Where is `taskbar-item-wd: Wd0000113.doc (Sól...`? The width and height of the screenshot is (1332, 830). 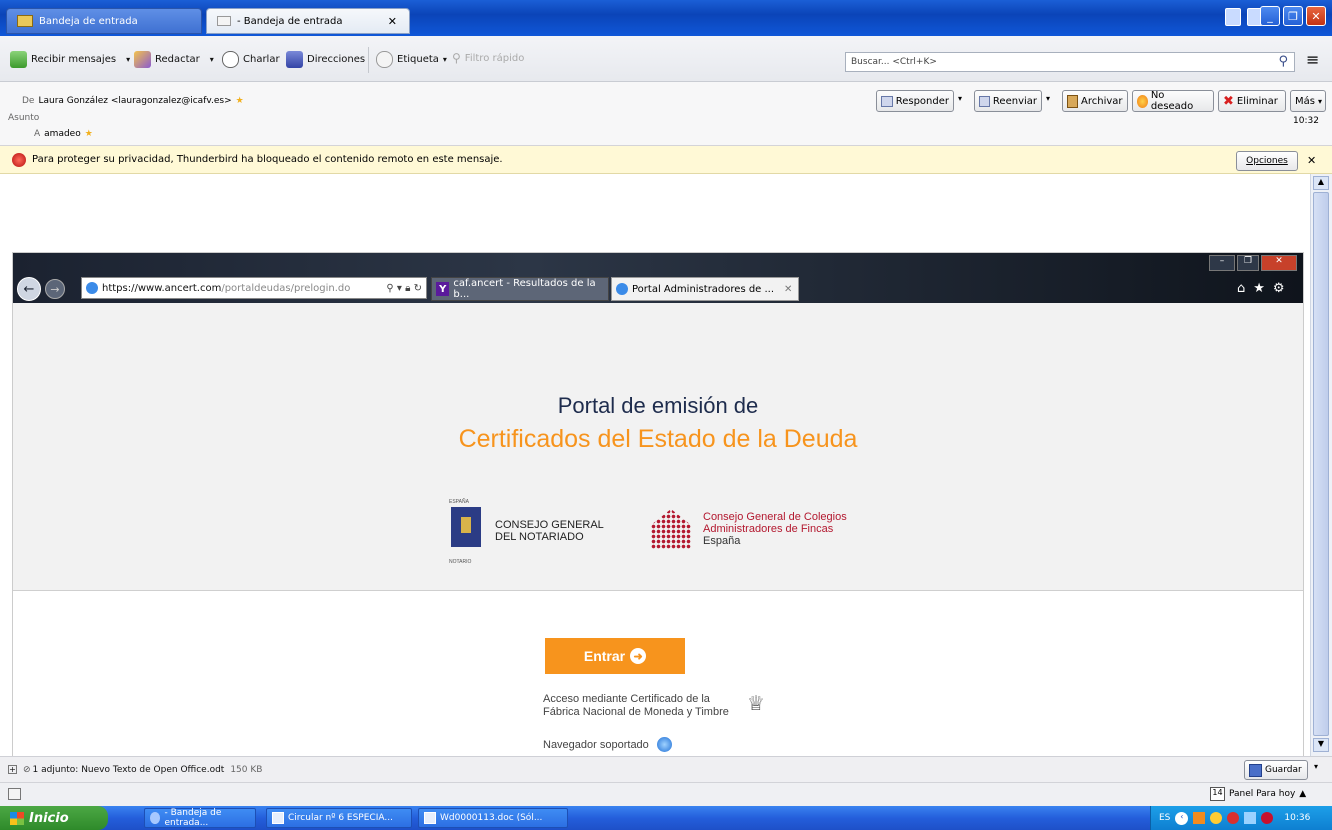 taskbar-item-wd: Wd0000113.doc (Sól... is located at coordinates (493, 818).